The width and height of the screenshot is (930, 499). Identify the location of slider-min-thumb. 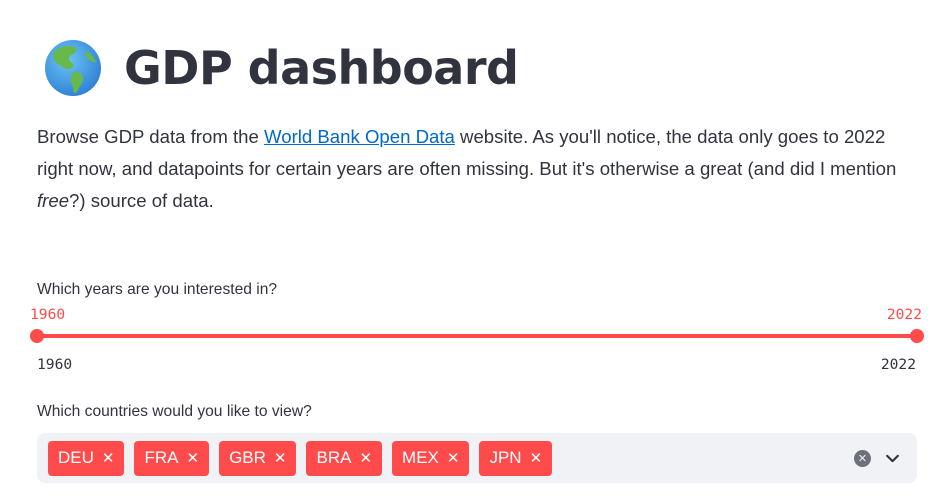
(37, 336).